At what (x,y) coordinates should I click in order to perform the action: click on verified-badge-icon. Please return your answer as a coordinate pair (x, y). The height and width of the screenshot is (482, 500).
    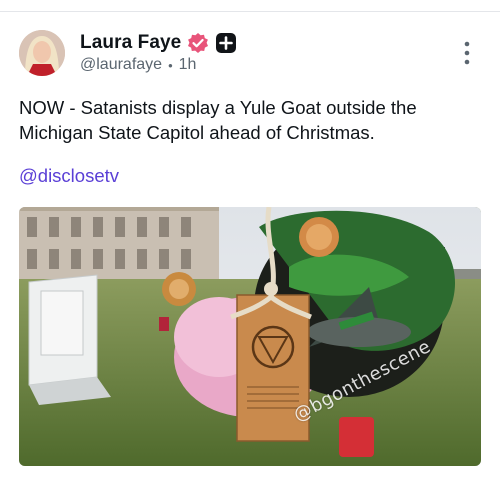
    Looking at the image, I should click on (198, 43).